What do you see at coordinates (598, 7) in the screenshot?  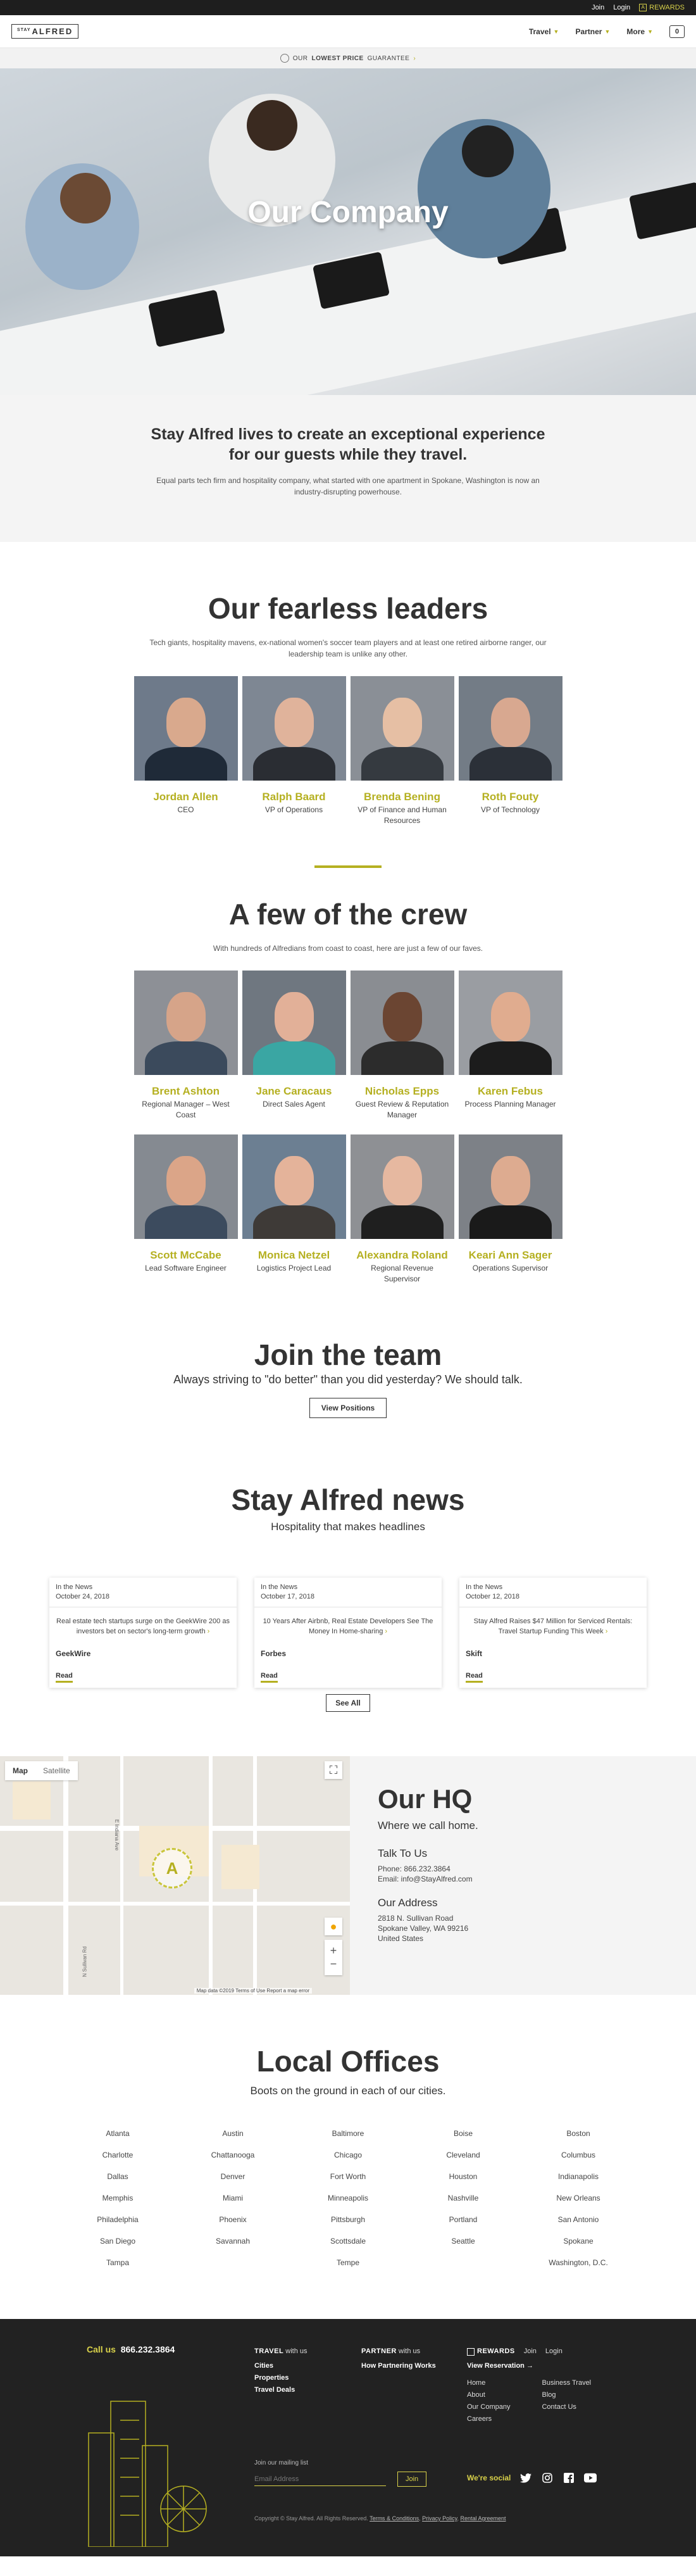 I see `join-link: Join` at bounding box center [598, 7].